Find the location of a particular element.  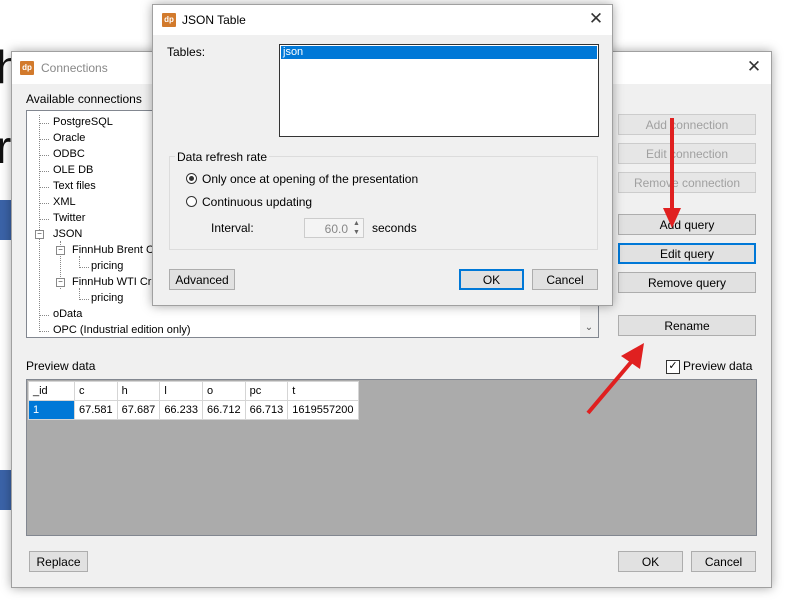

arrow-diag-line is located at coordinates (610, 387).